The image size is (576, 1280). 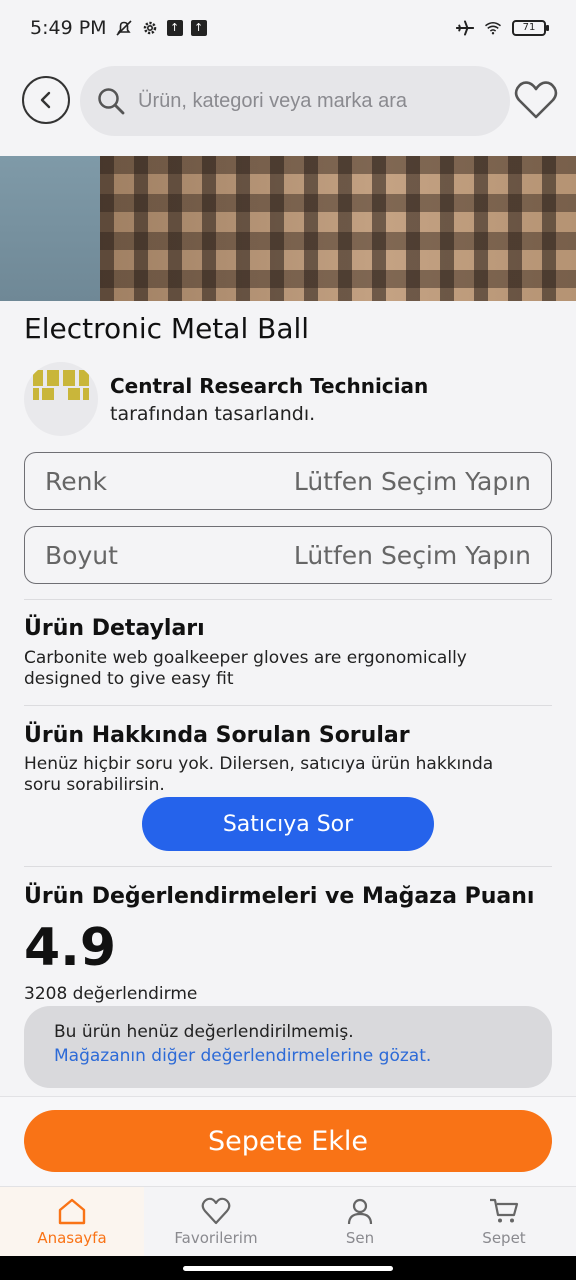 I want to click on product-title: Electronic Metal Ball, so click(x=167, y=328).